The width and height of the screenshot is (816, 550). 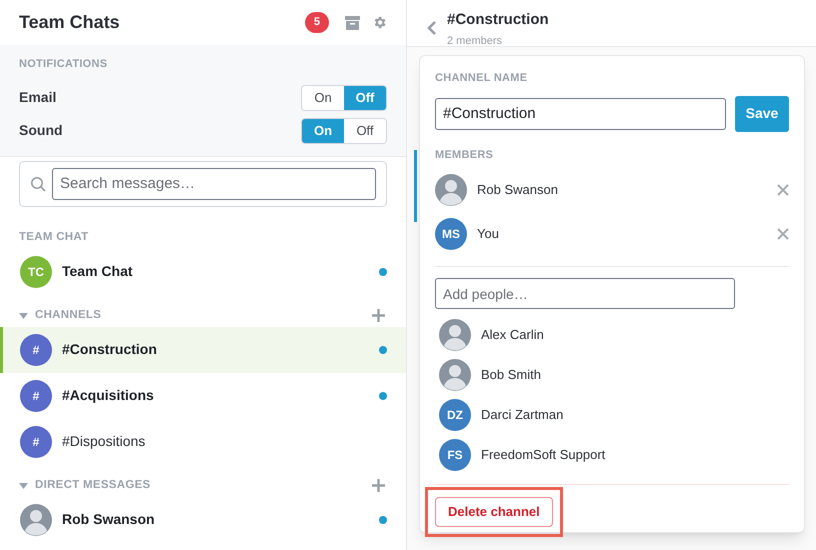 I want to click on member-name: Rob Swanson, so click(x=518, y=190).